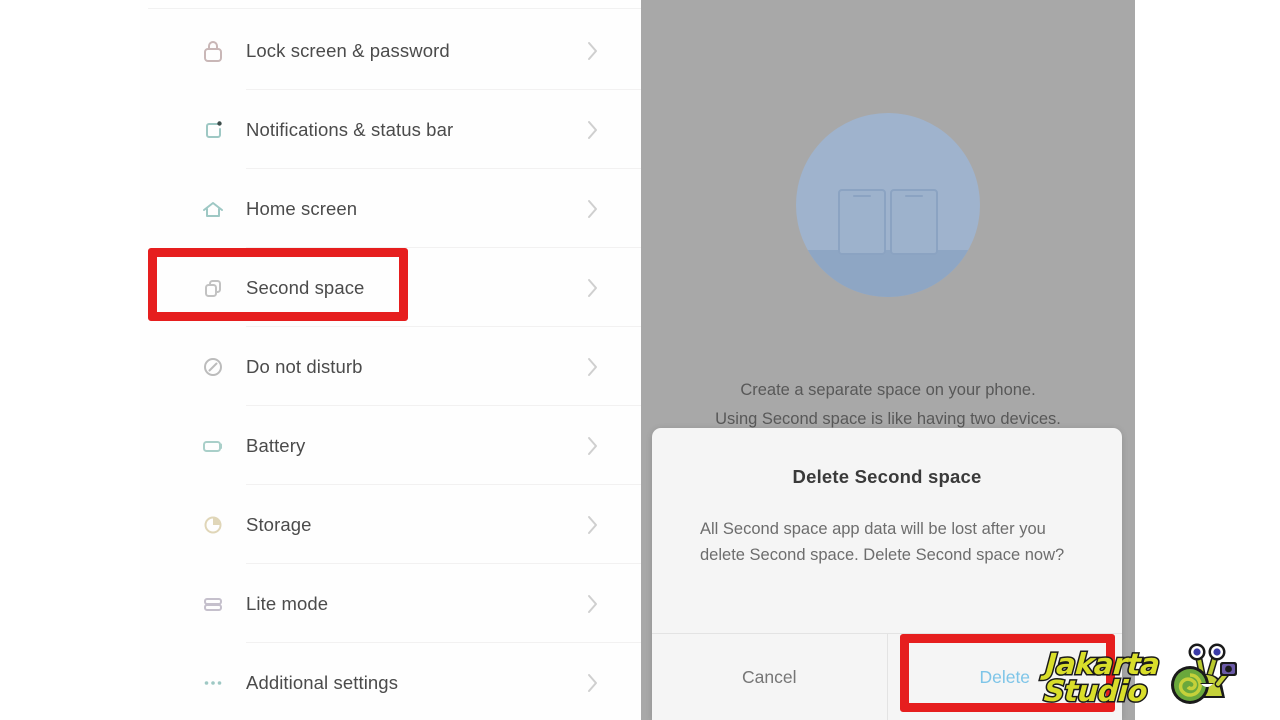 The height and width of the screenshot is (720, 1280). Describe the element at coordinates (348, 50) in the screenshot. I see `settings-row-label: Lock screen & password` at that location.